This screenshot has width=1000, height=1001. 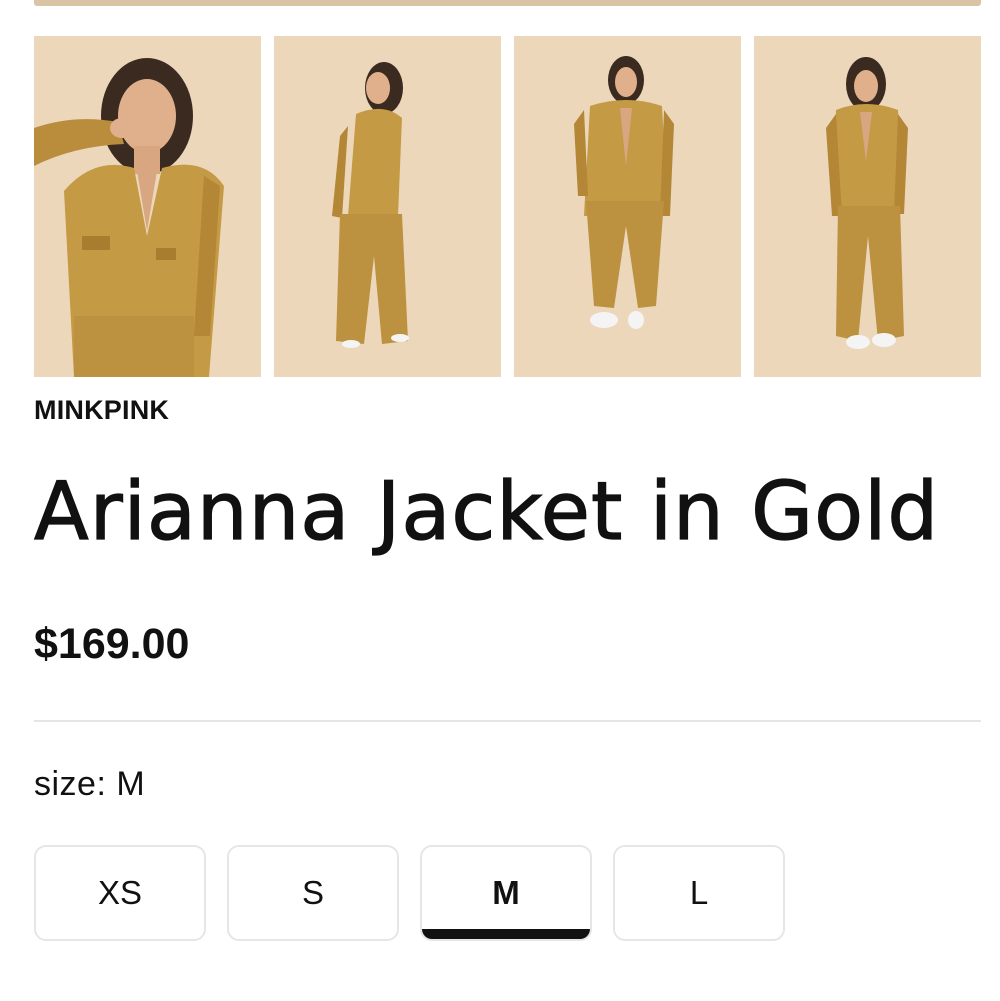 I want to click on size-option-m: M, so click(x=506, y=893).